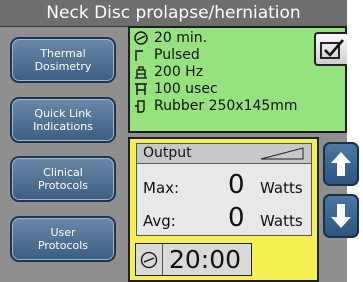 The image size is (363, 282). I want to click on duration-value: 20 min., so click(181, 38).